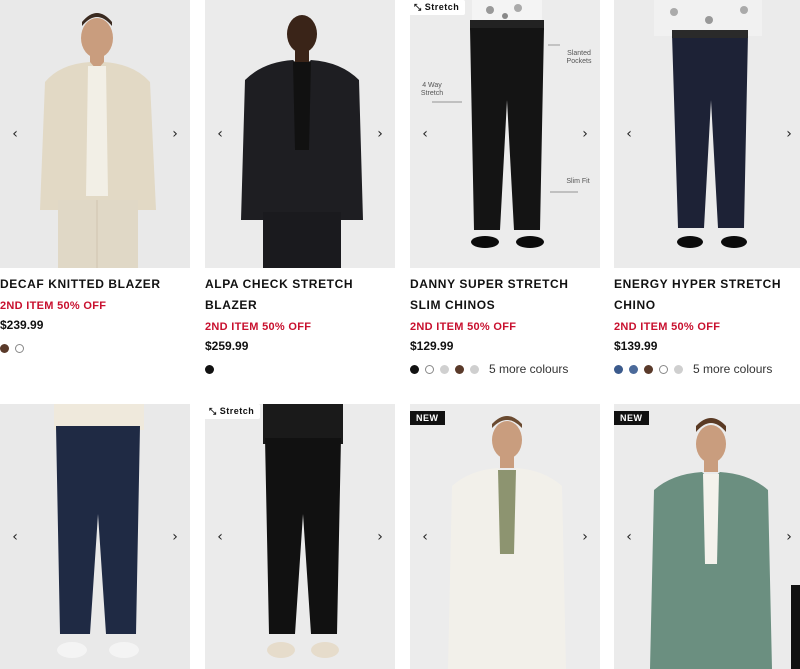 Image resolution: width=800 pixels, height=669 pixels. Describe the element at coordinates (432, 89) in the screenshot. I see `annotation-stretch: 4 Way Stretch` at that location.